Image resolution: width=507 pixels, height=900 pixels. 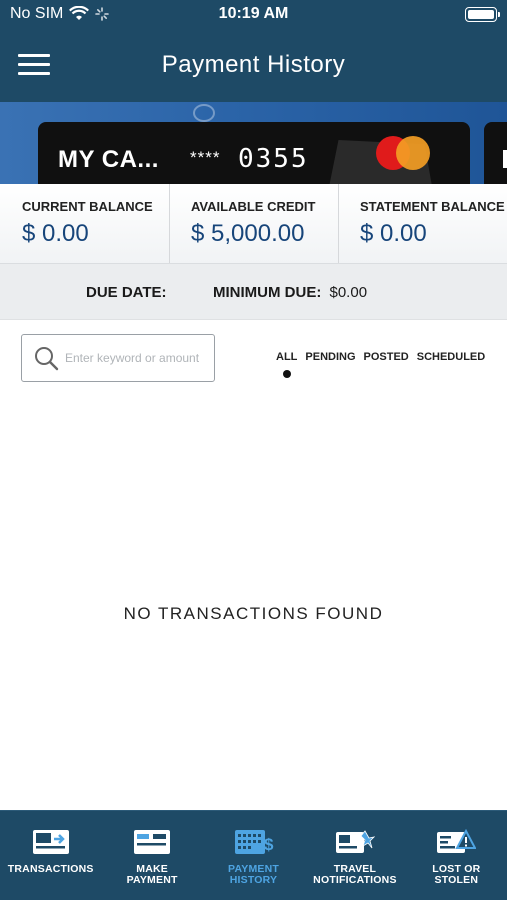 What do you see at coordinates (267, 292) in the screenshot?
I see `minimum-due-label: MINIMUM DUE:` at bounding box center [267, 292].